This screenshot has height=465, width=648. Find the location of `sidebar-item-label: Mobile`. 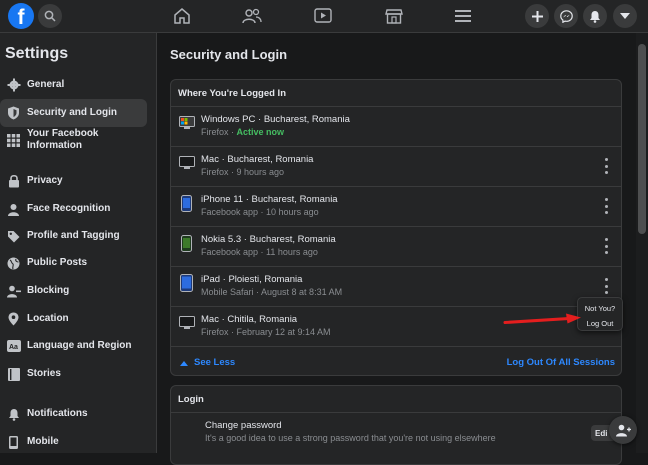

sidebar-item-label: Mobile is located at coordinates (43, 441).